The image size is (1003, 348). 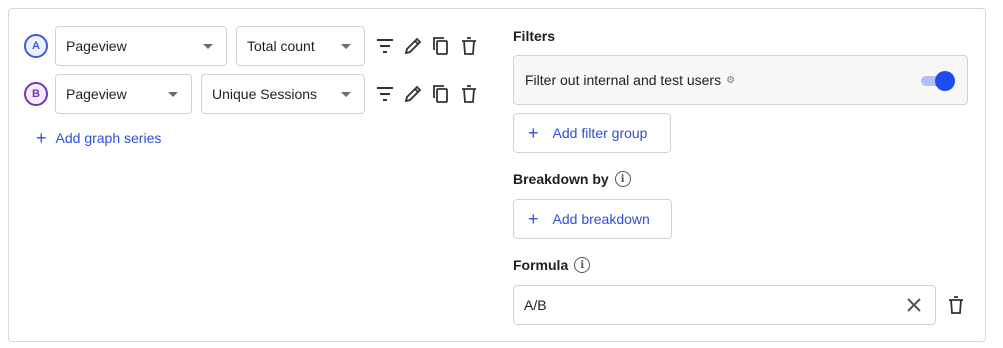 What do you see at coordinates (36, 46) in the screenshot?
I see `series-letter-badge: A` at bounding box center [36, 46].